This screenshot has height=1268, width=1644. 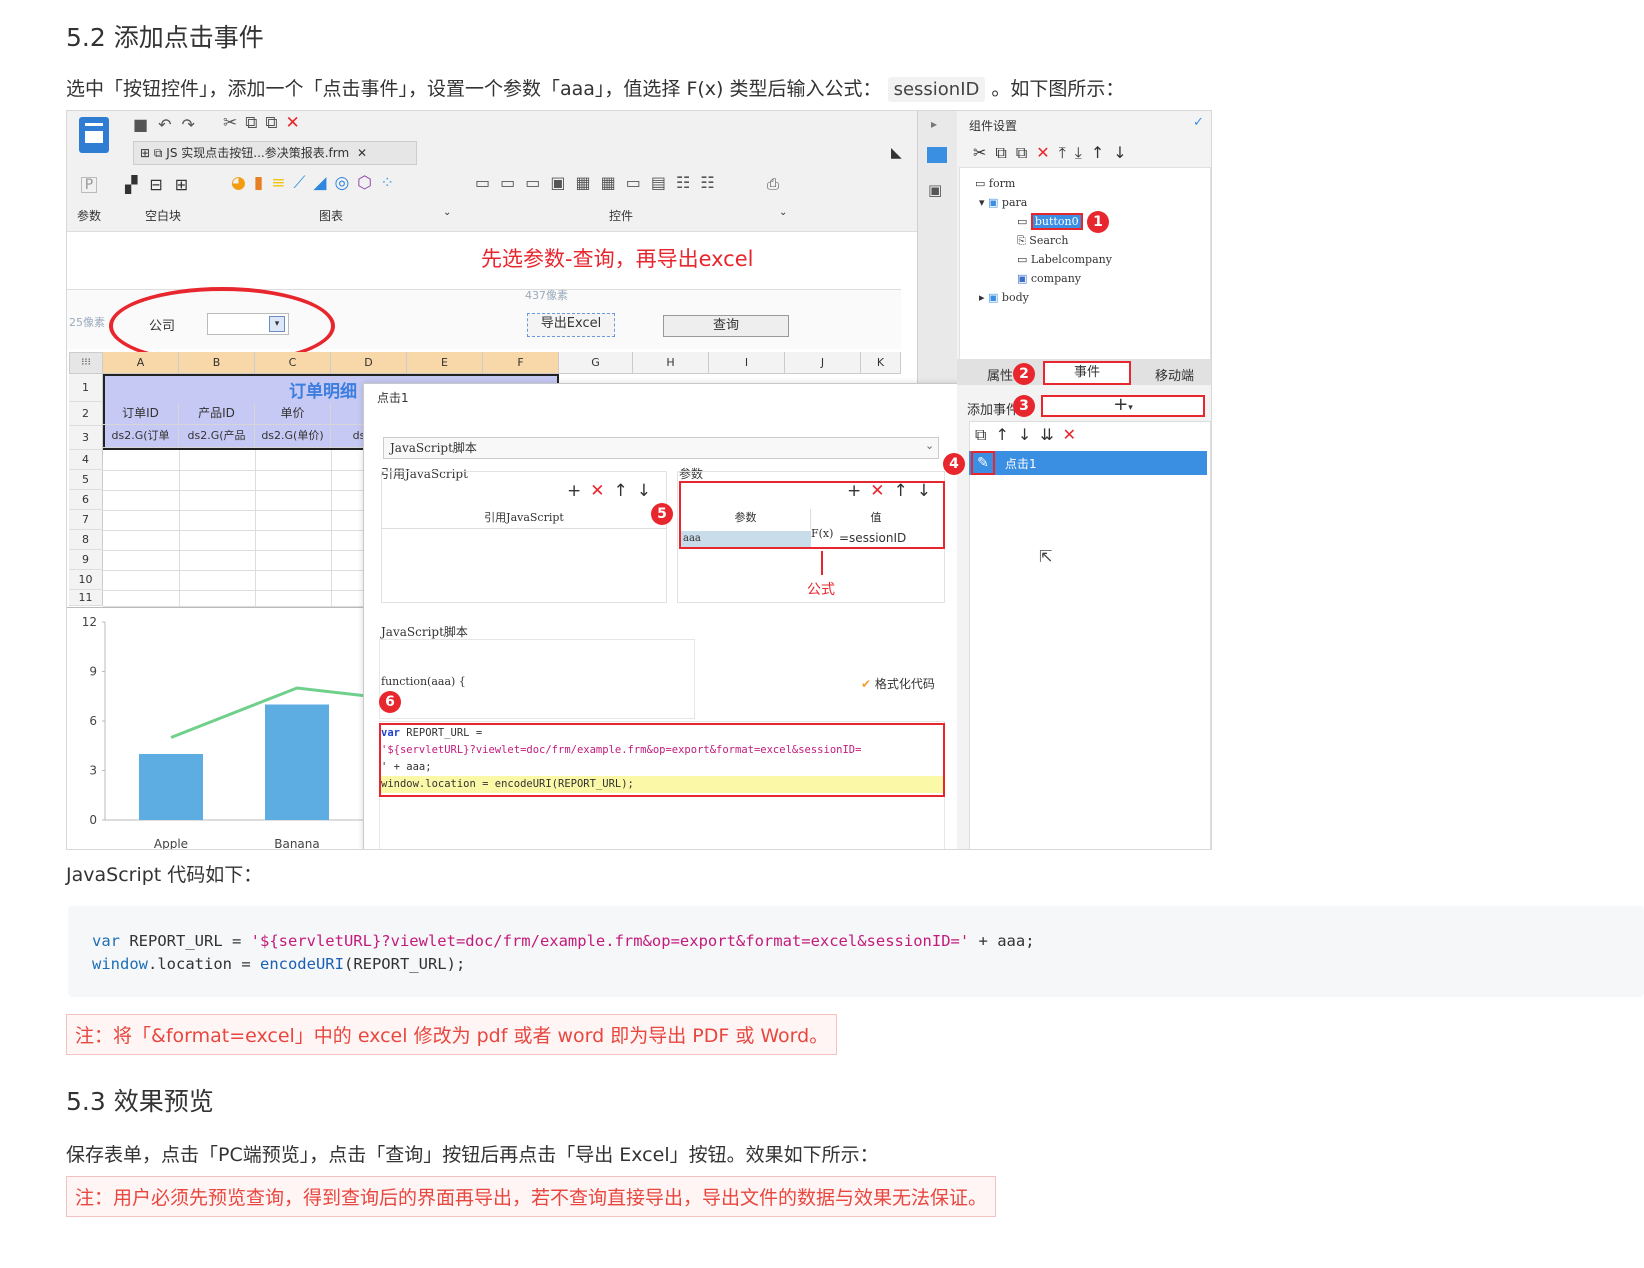 What do you see at coordinates (345, 183) in the screenshot?
I see `gauge-chart-icon: ◎` at bounding box center [345, 183].